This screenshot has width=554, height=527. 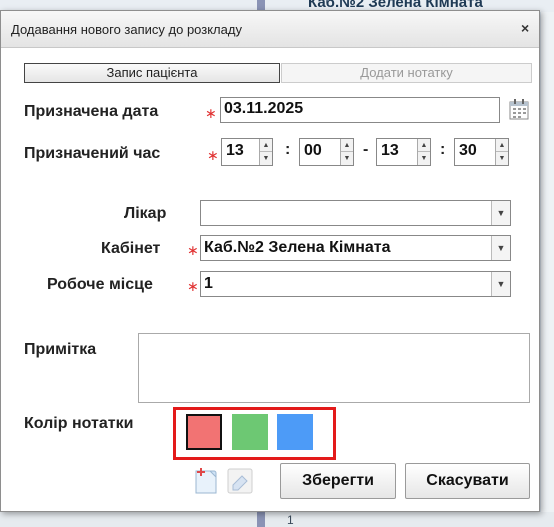 What do you see at coordinates (290, 520) in the screenshot?
I see `background-bottom-text: 1` at bounding box center [290, 520].